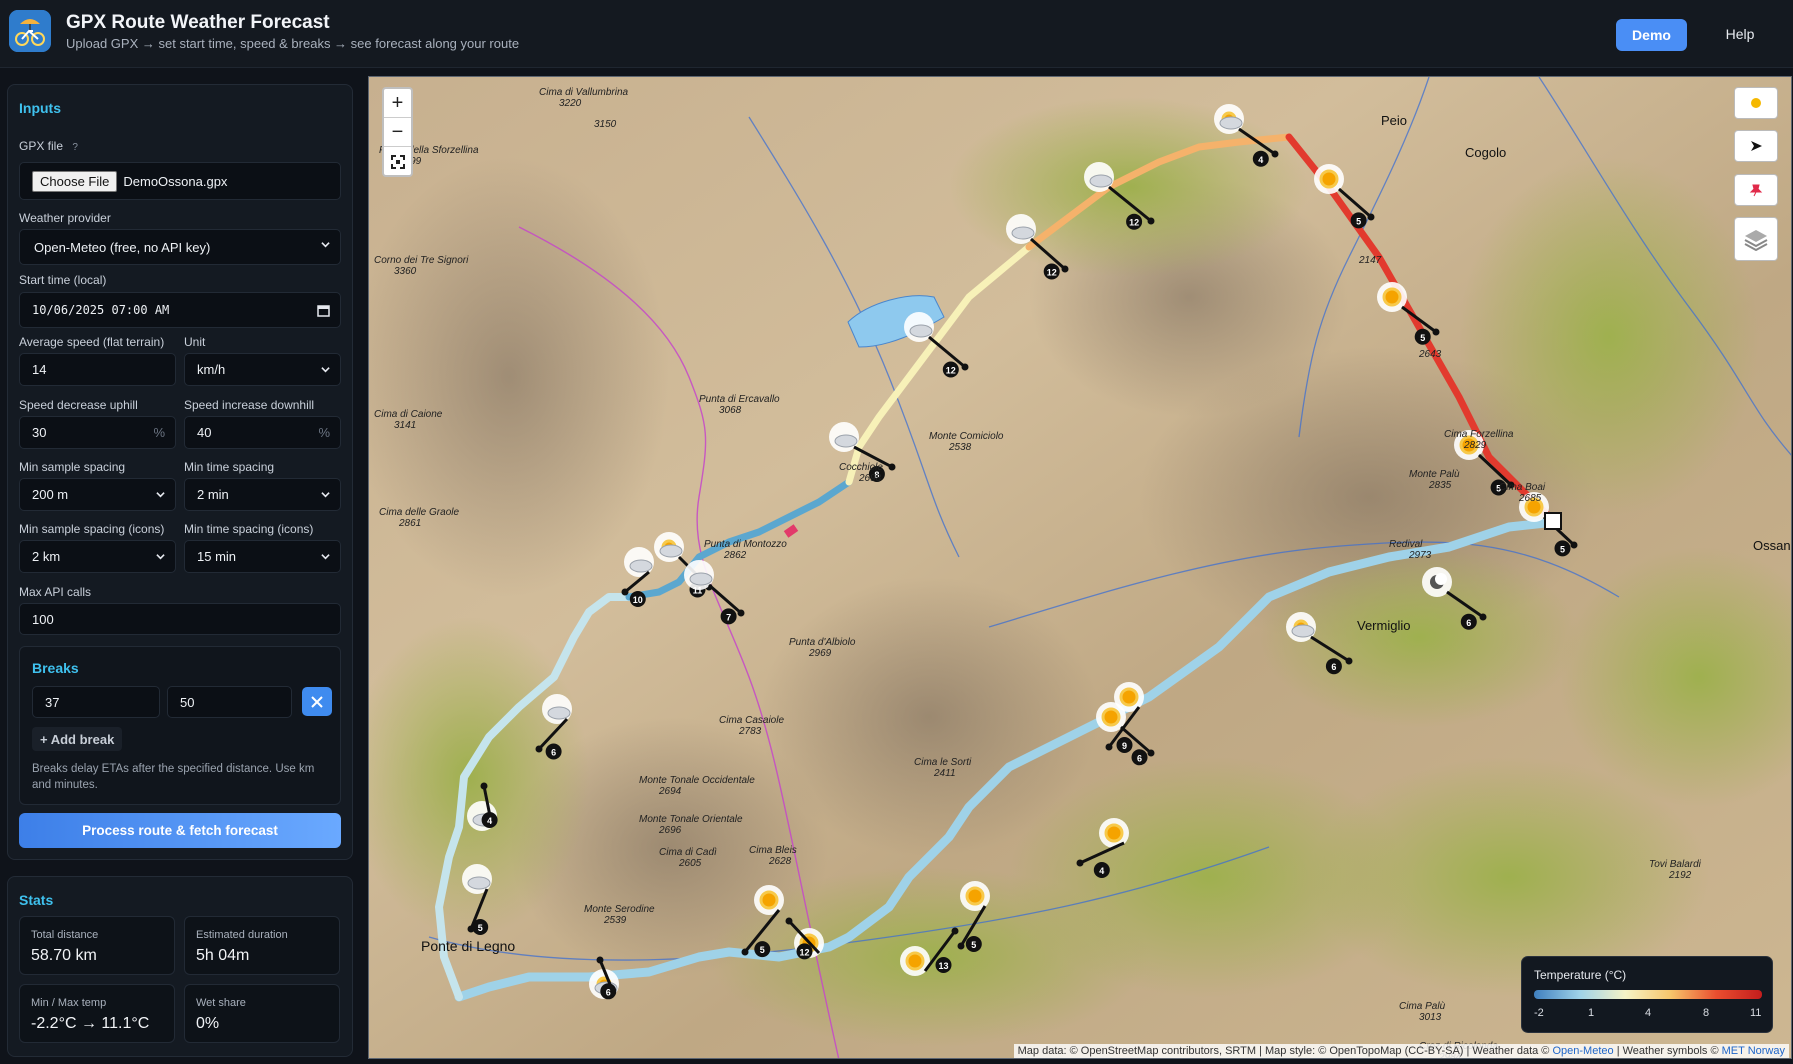 The height and width of the screenshot is (1064, 1793). I want to click on pin-icon, so click(1756, 190).